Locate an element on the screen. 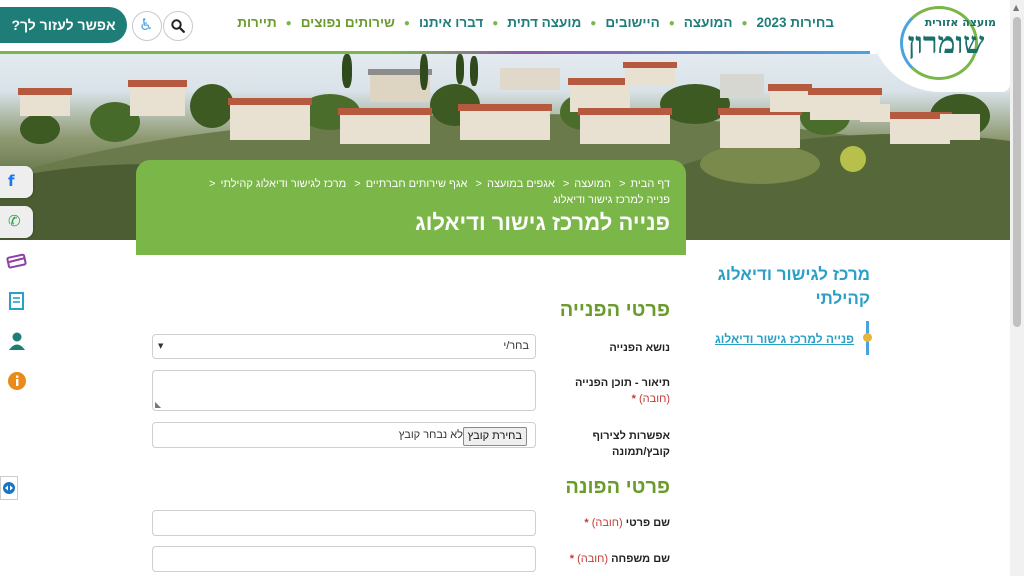  breadcrumb-mediation-center: מרכז לגישור ודיאלוג קהילתי is located at coordinates (283, 184).